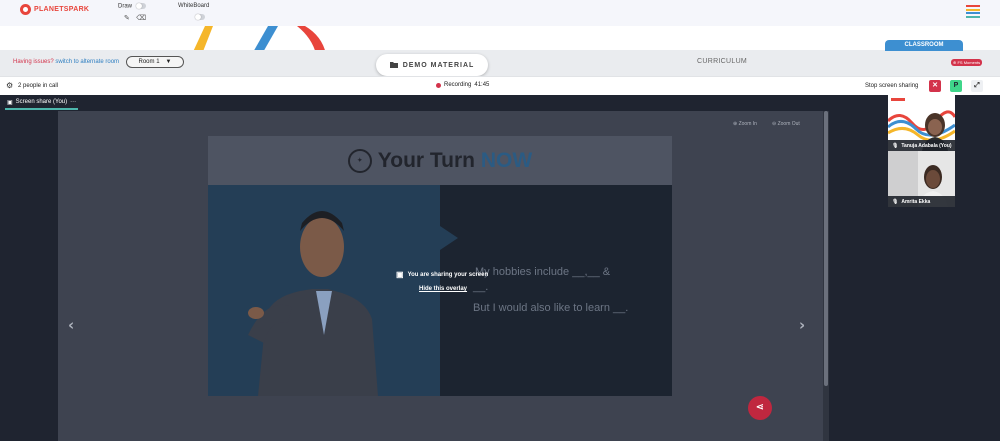 The image size is (1000, 441). I want to click on slide-line-2: But I would also like to learn __., so click(551, 308).